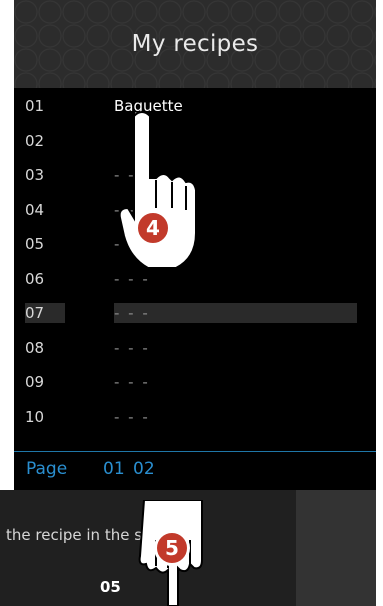 The image size is (383, 606). Describe the element at coordinates (45, 313) in the screenshot. I see `slot-number: 07` at that location.